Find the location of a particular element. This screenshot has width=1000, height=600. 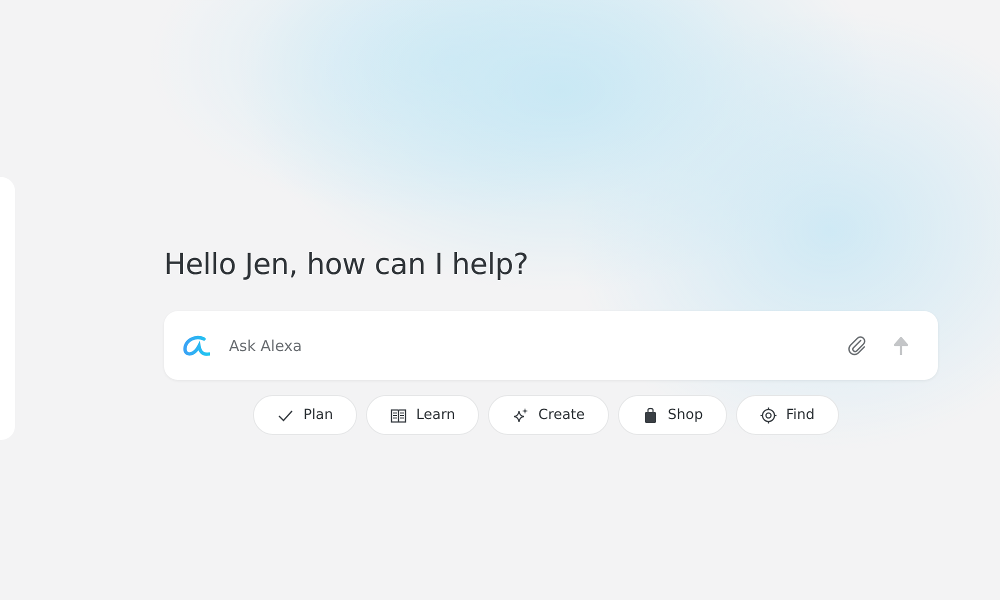

target-icon is located at coordinates (768, 415).